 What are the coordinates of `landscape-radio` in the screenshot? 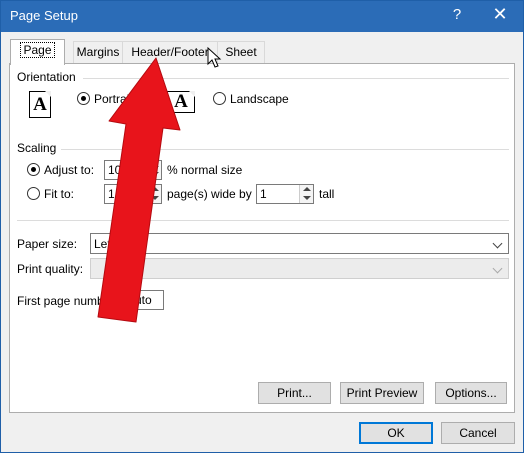 It's located at (219, 98).